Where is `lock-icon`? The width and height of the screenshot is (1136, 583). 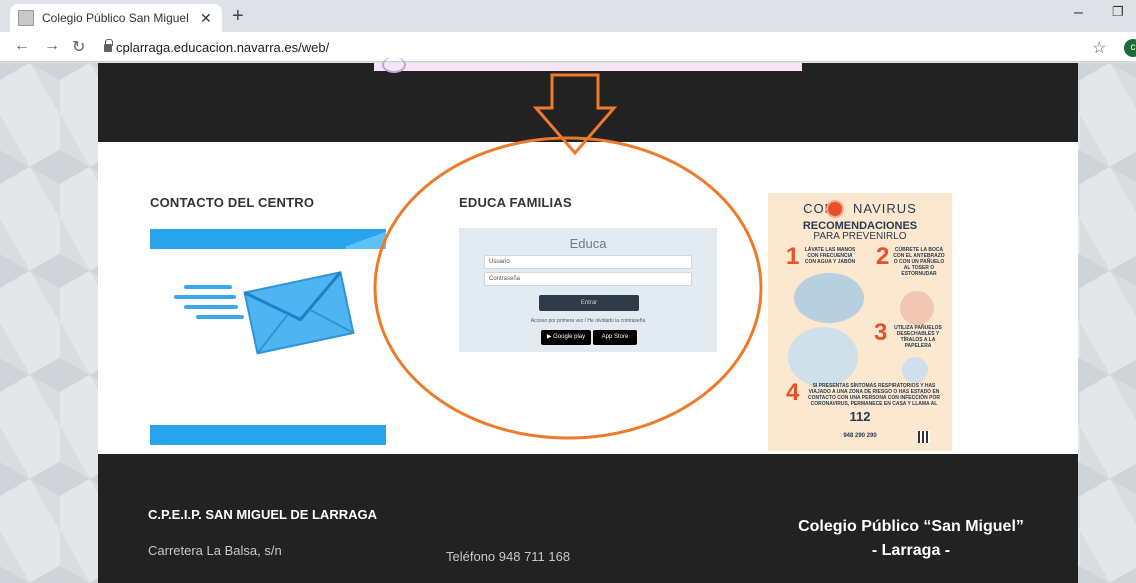
lock-icon is located at coordinates (108, 45).